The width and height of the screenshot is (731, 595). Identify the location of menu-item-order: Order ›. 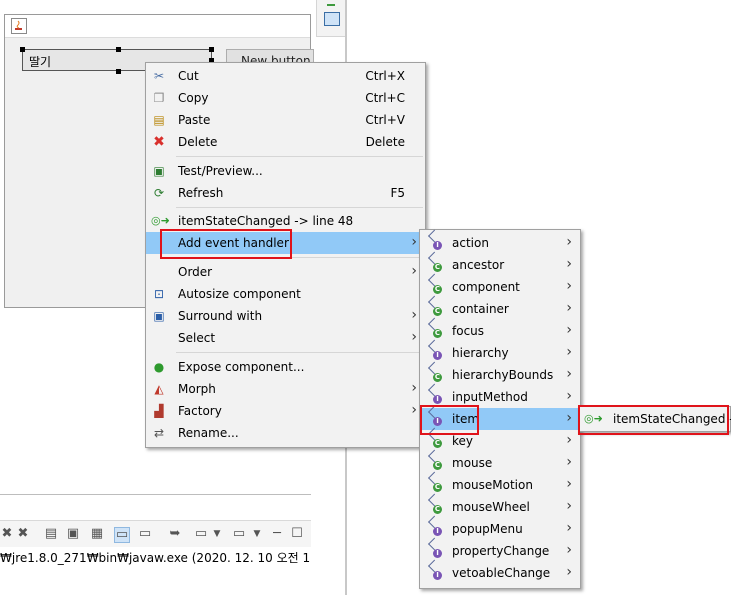
(285, 272).